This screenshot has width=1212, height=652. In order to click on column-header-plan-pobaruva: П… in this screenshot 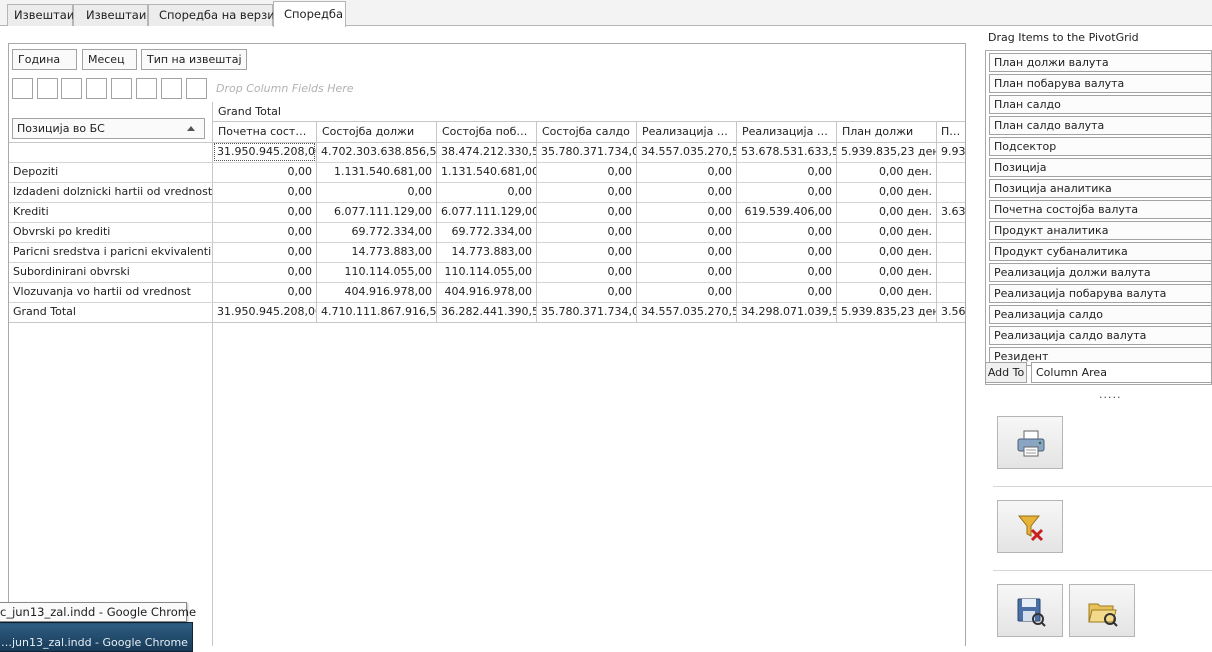, I will do `click(951, 132)`.